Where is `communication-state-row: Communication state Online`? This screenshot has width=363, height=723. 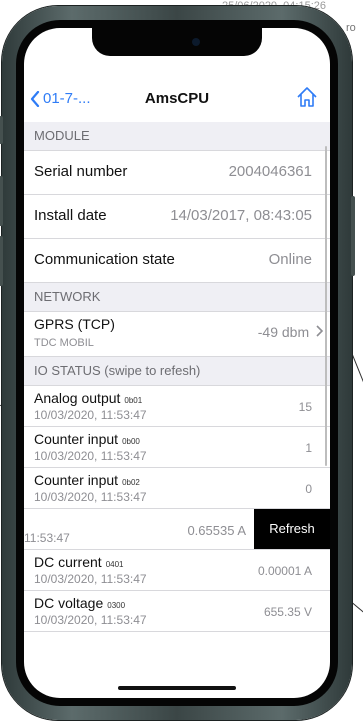 communication-state-row: Communication state Online is located at coordinates (177, 261).